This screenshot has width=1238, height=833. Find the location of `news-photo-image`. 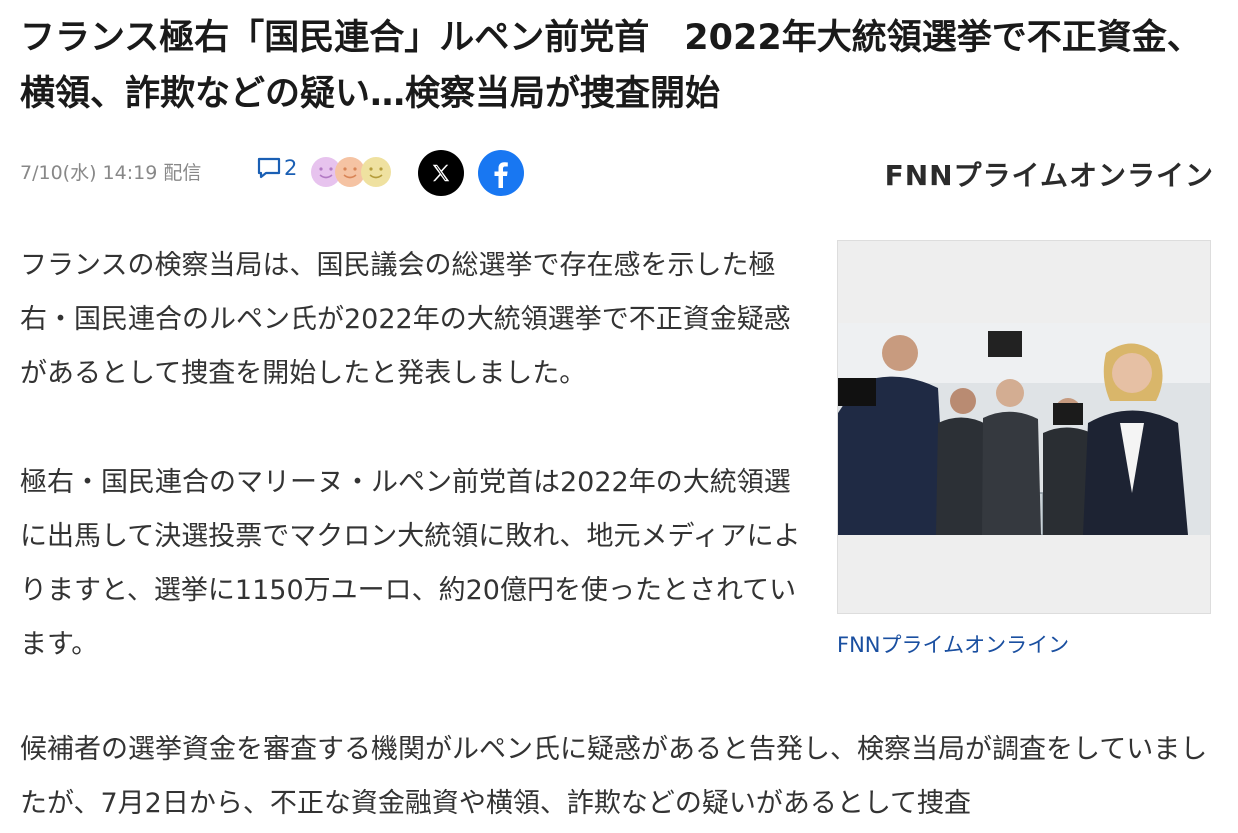

news-photo-image is located at coordinates (1024, 429).